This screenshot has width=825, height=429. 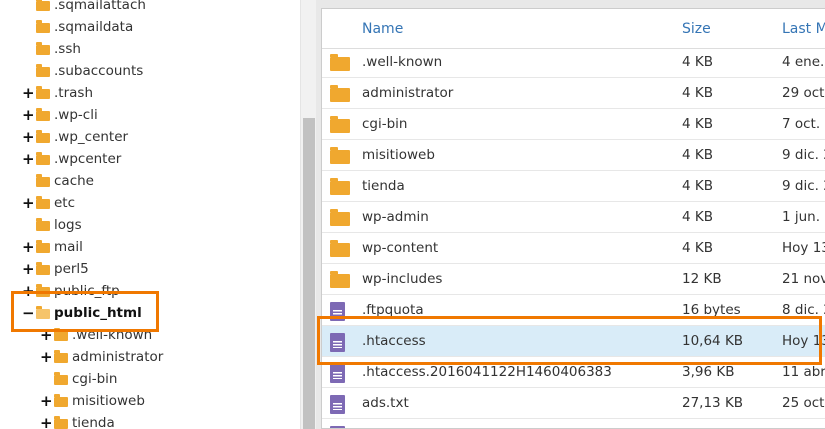 I want to click on file-date: 25 oct., so click(x=803, y=403).